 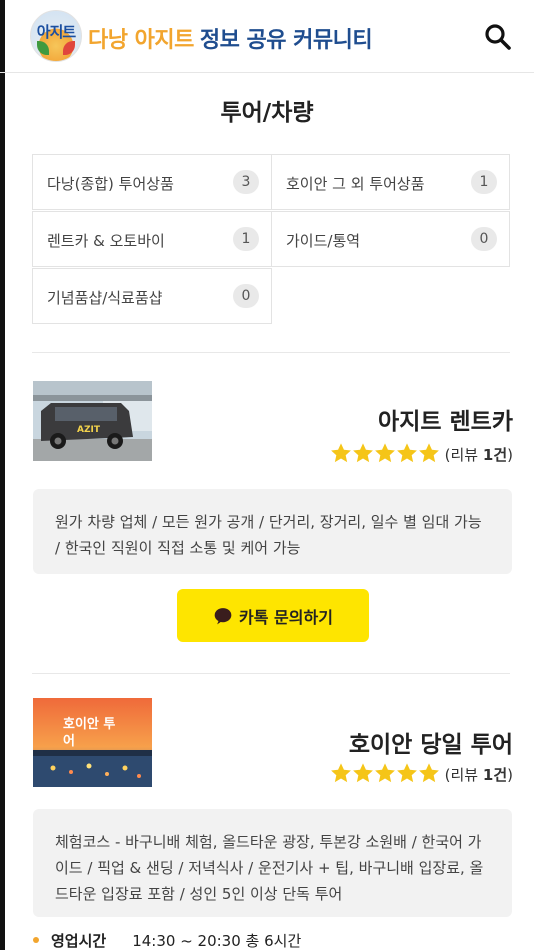 I want to click on site-header: 아지트 다낭 아지트 정보 공유 커뮤니티, so click(x=267, y=36).